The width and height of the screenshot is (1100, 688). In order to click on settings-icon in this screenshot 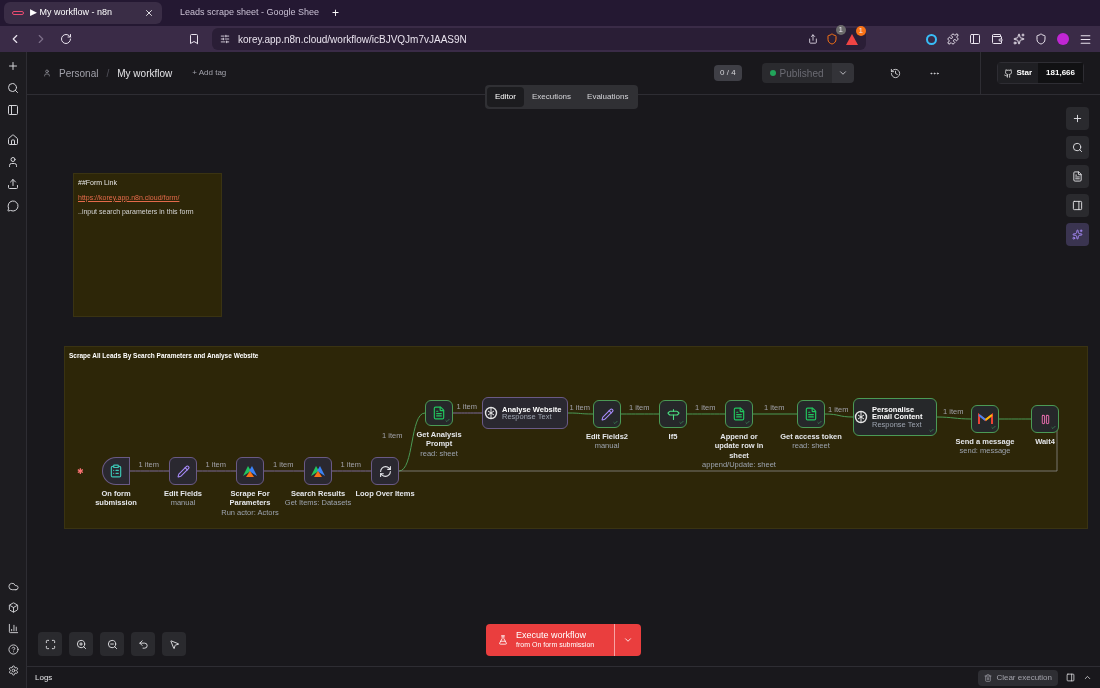, I will do `click(13, 670)`.